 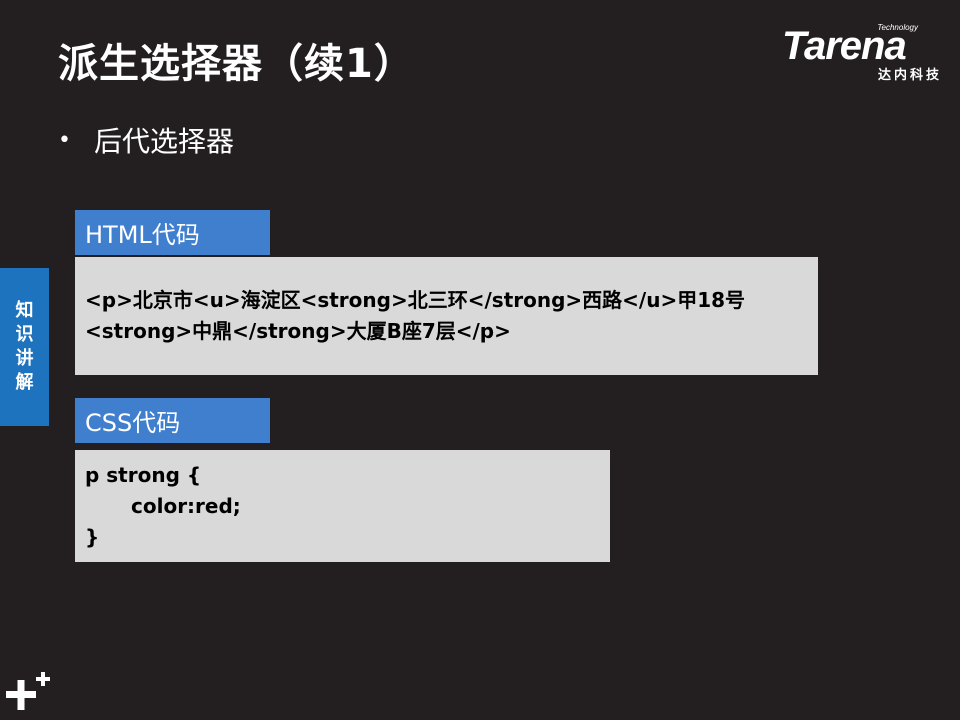 I want to click on html-code-label: HTML代码, so click(x=172, y=232).